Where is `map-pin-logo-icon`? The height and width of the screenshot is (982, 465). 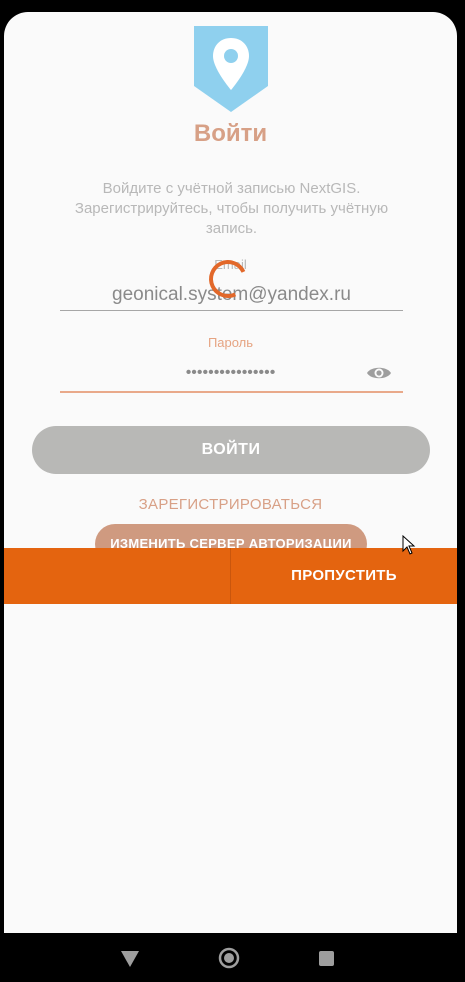
map-pin-logo-icon is located at coordinates (231, 69).